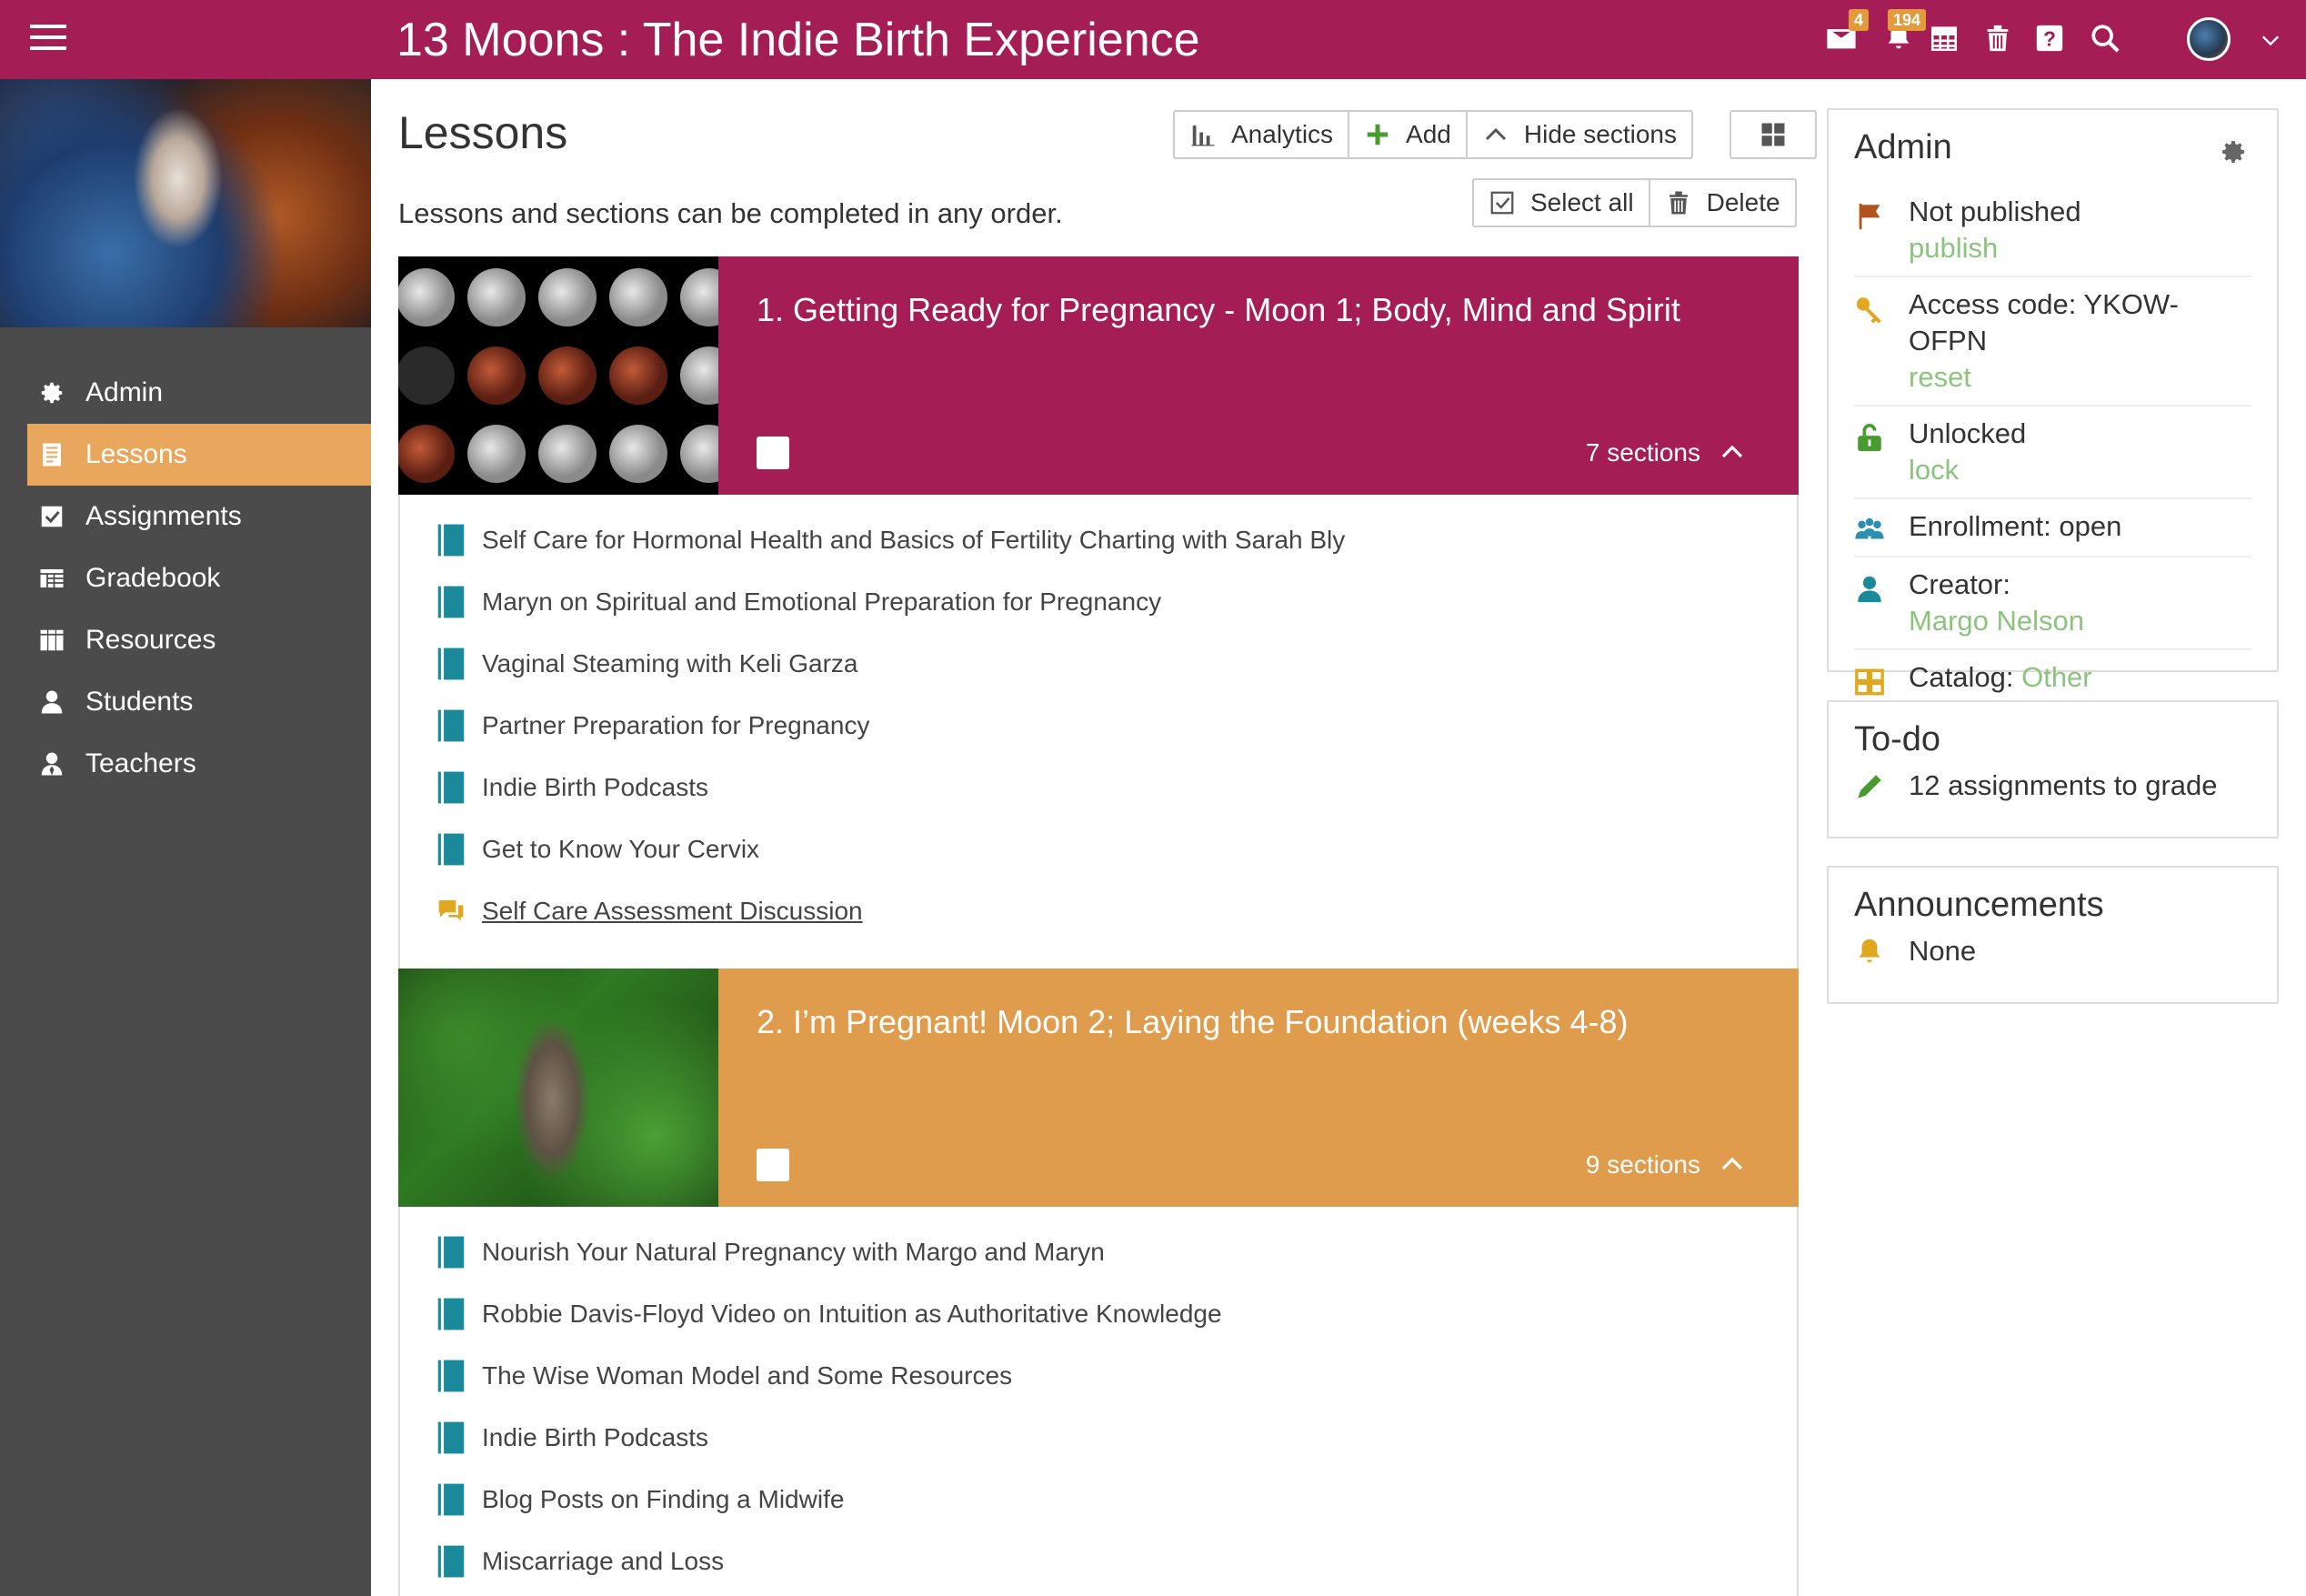 This screenshot has height=1596, width=2306. I want to click on lock-link: lock, so click(1968, 470).